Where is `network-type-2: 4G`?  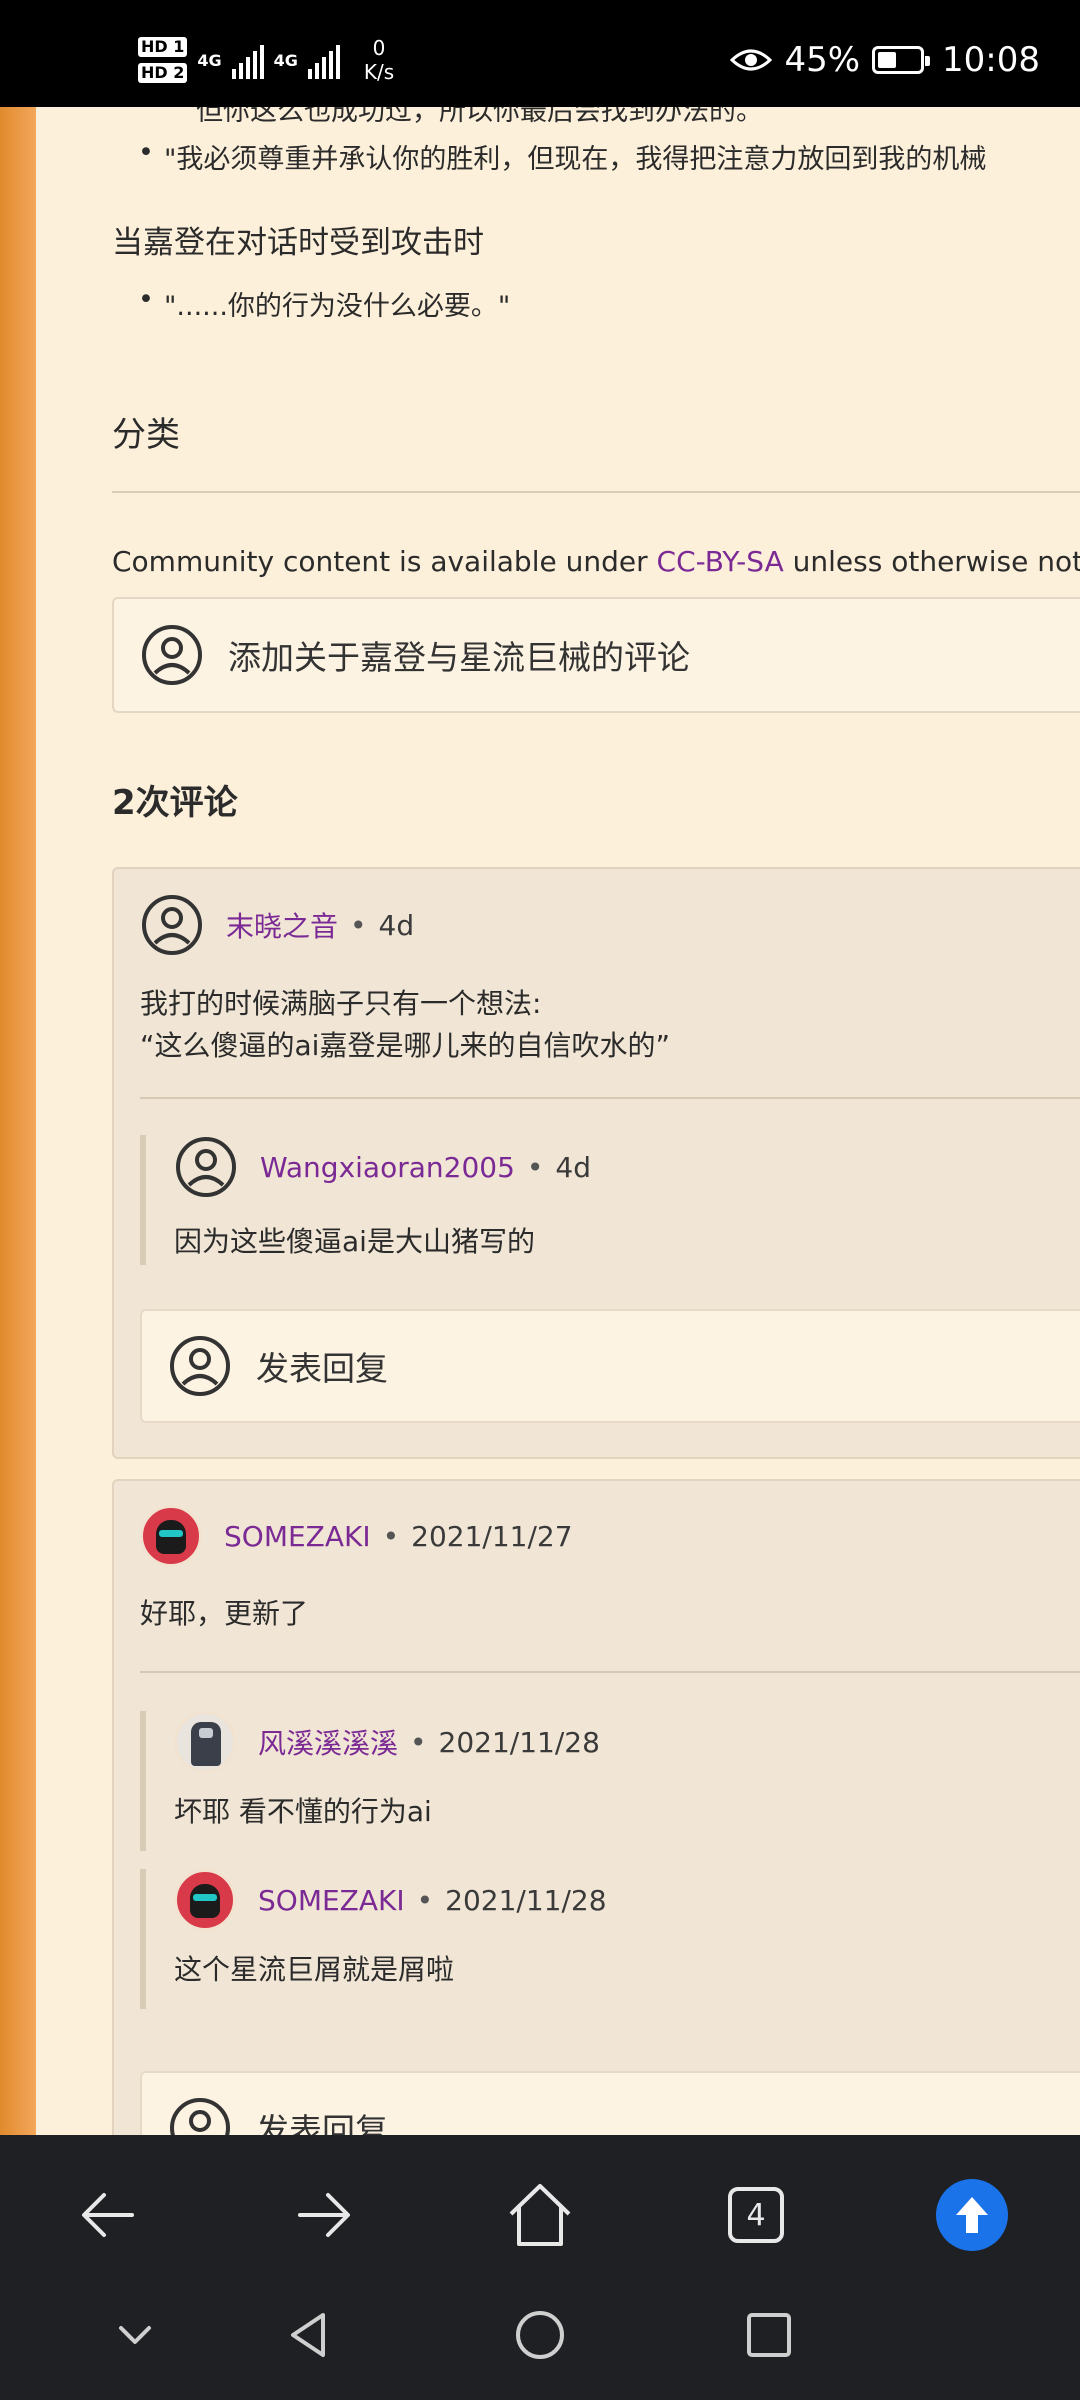
network-type-2: 4G is located at coordinates (285, 60).